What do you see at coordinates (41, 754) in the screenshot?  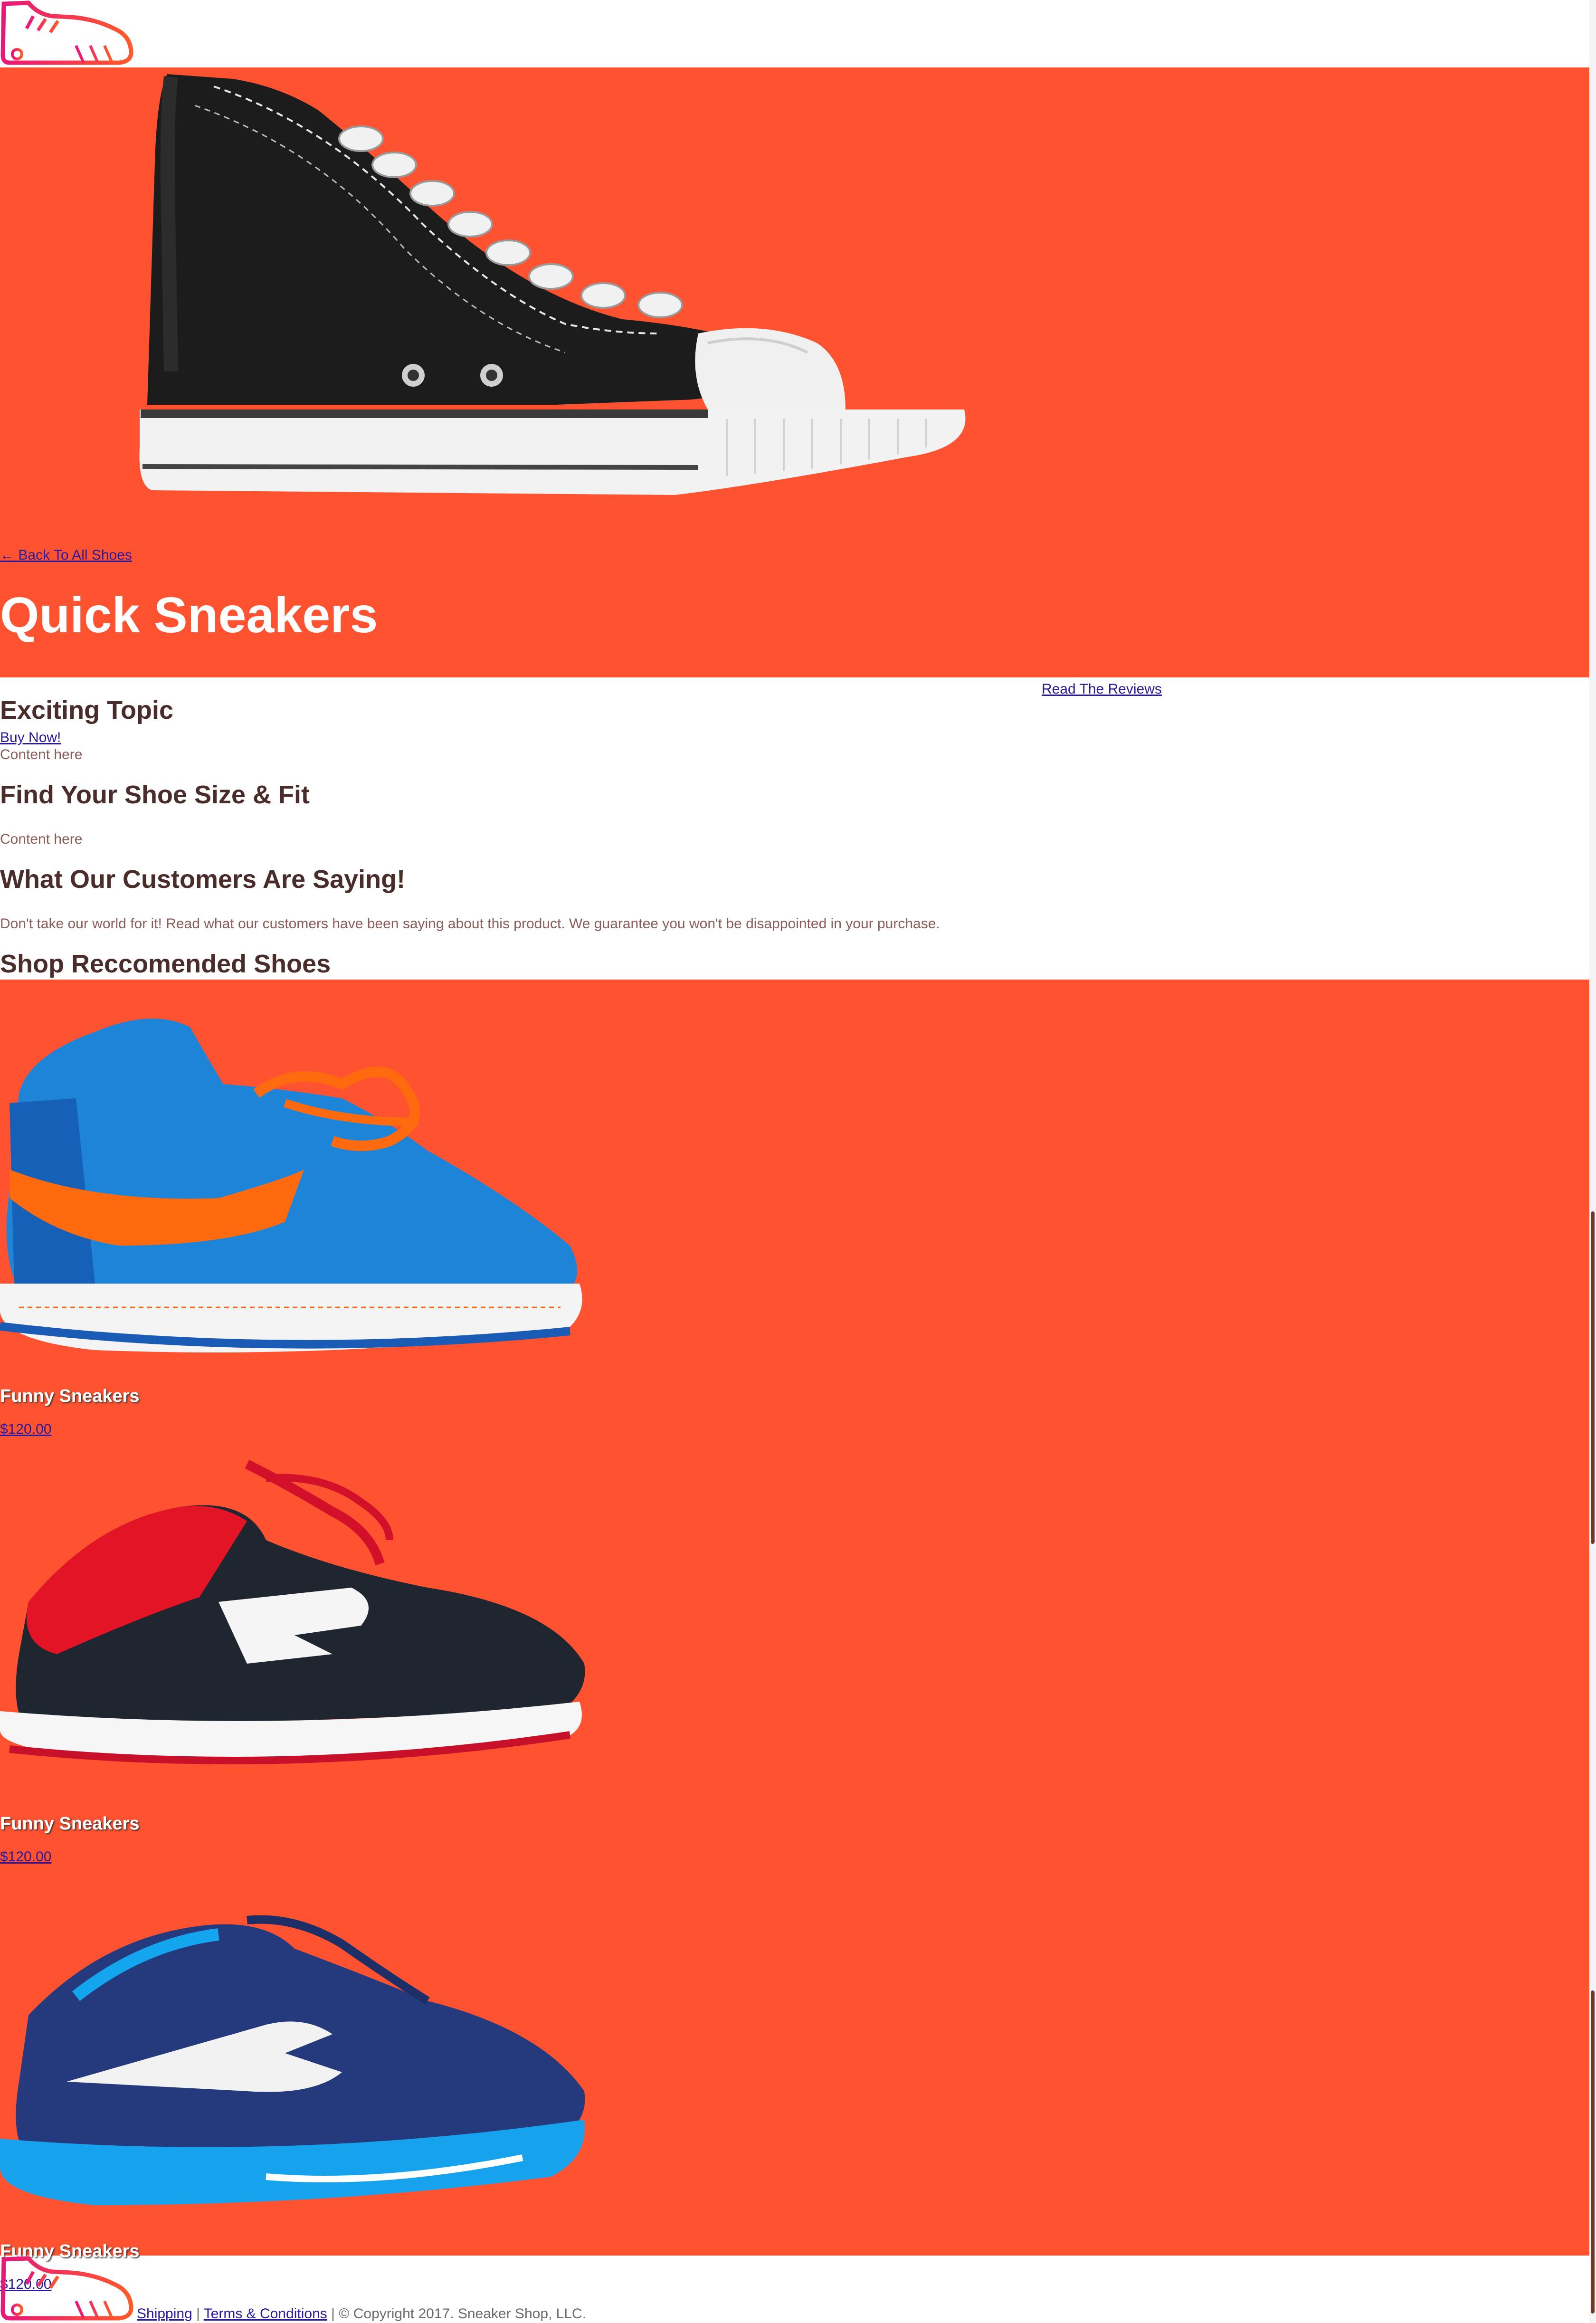 I see `exciting-topic-content: Content here` at bounding box center [41, 754].